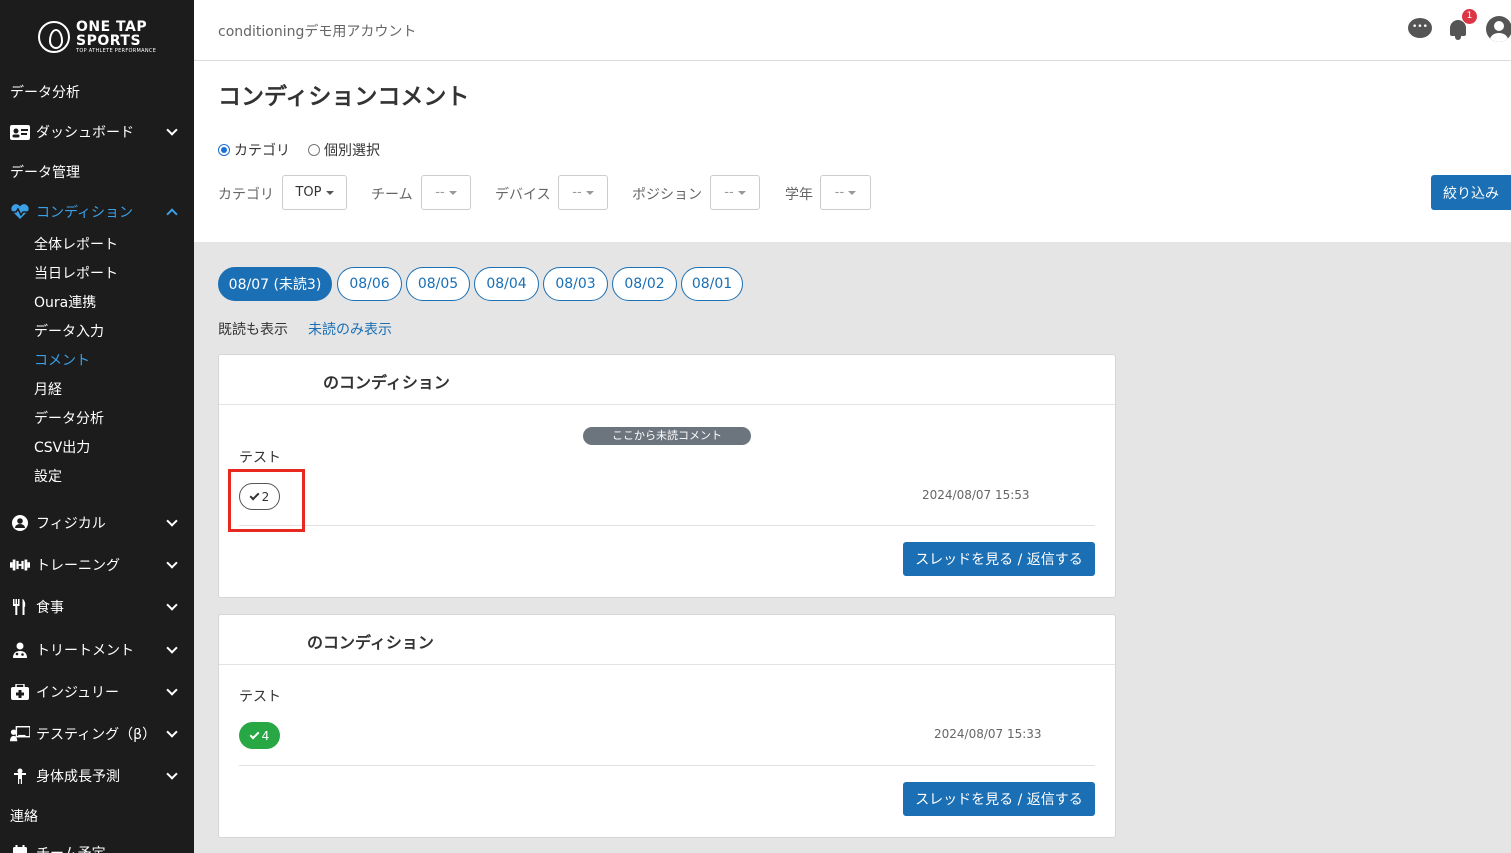  I want to click on radio-checked-icon, so click(224, 150).